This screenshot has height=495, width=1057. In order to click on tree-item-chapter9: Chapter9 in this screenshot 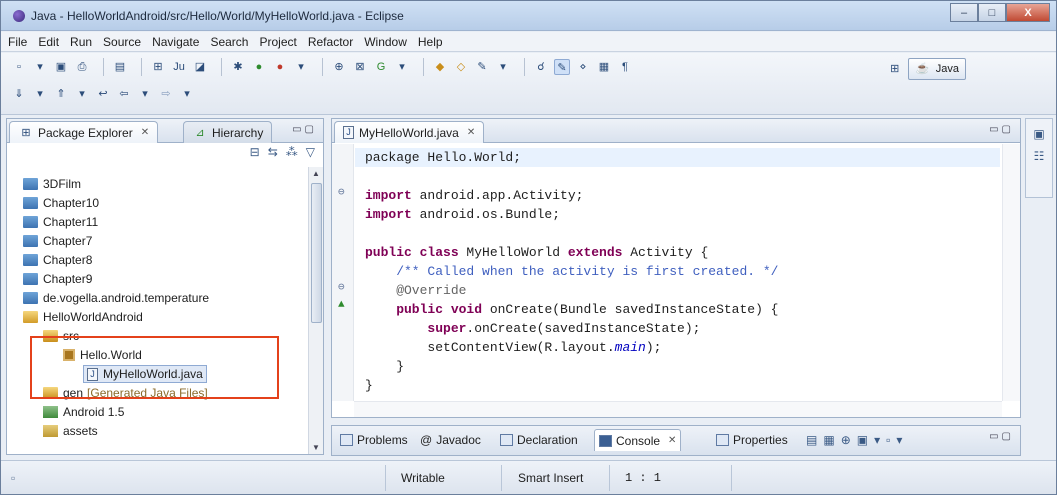, I will do `click(57, 279)`.